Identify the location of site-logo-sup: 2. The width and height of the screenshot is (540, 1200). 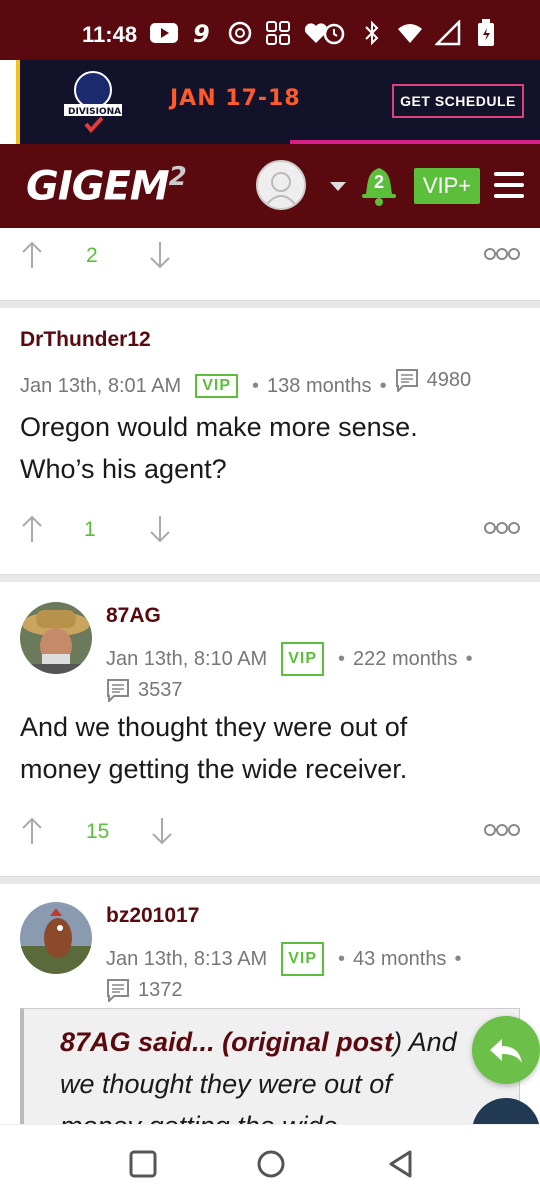
(177, 177).